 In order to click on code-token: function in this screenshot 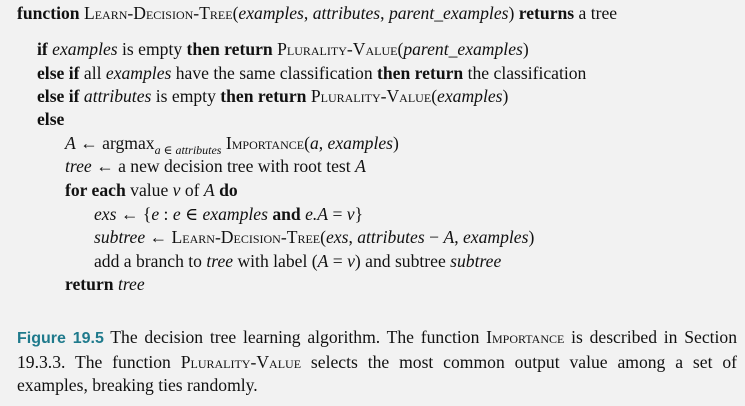, I will do `click(50, 13)`.